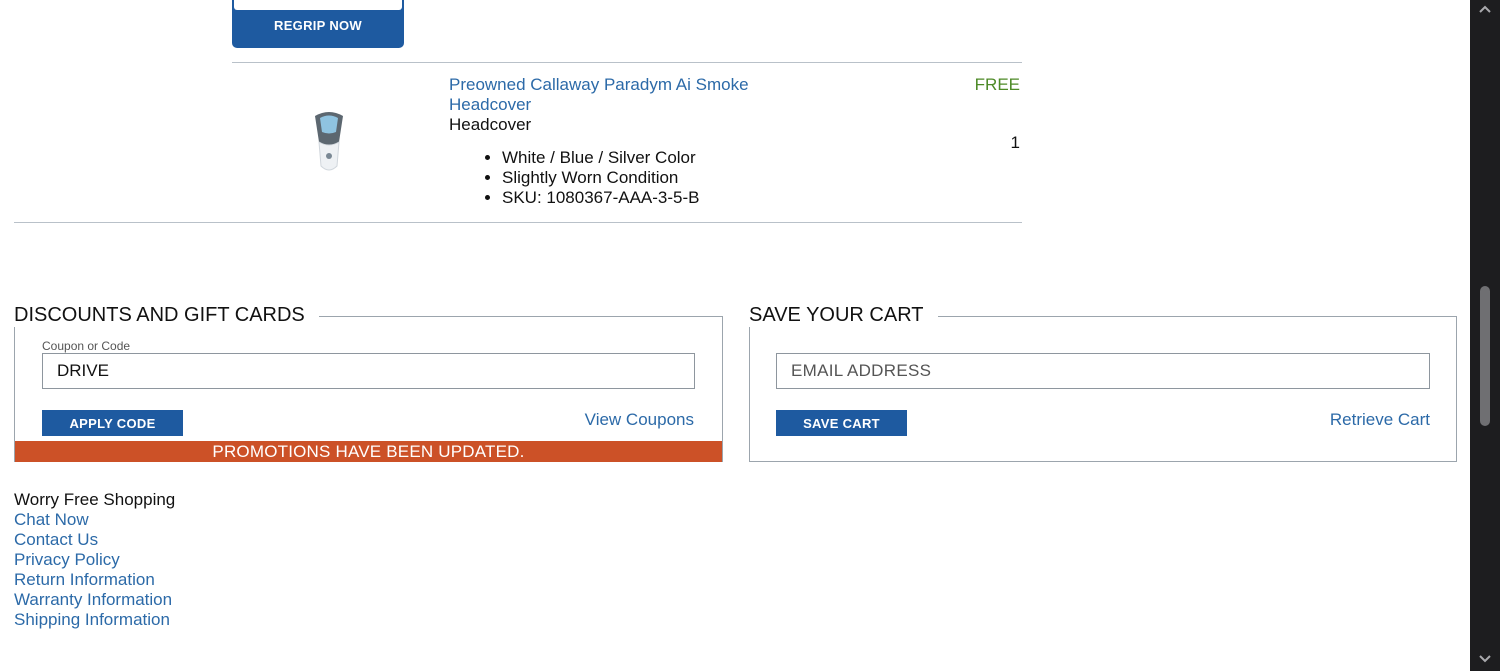 This screenshot has height=671, width=1500. Describe the element at coordinates (1485, 9) in the screenshot. I see `scroll-up-icon` at that location.